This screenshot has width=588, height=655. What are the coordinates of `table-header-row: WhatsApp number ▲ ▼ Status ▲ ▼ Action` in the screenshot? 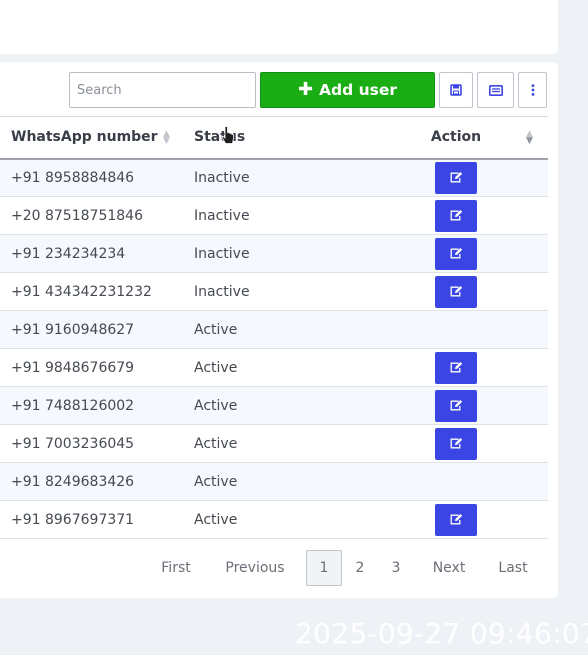 It's located at (274, 138).